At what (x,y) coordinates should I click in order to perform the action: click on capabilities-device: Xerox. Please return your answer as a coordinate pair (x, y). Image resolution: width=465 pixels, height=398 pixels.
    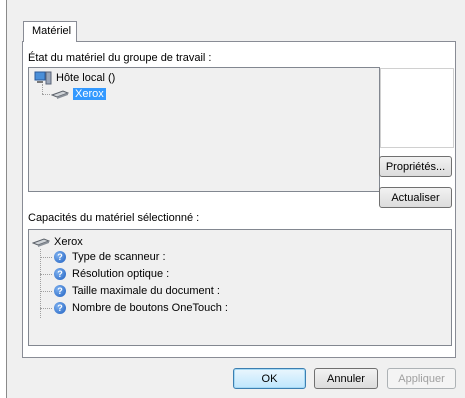
    Looking at the image, I should click on (57, 242).